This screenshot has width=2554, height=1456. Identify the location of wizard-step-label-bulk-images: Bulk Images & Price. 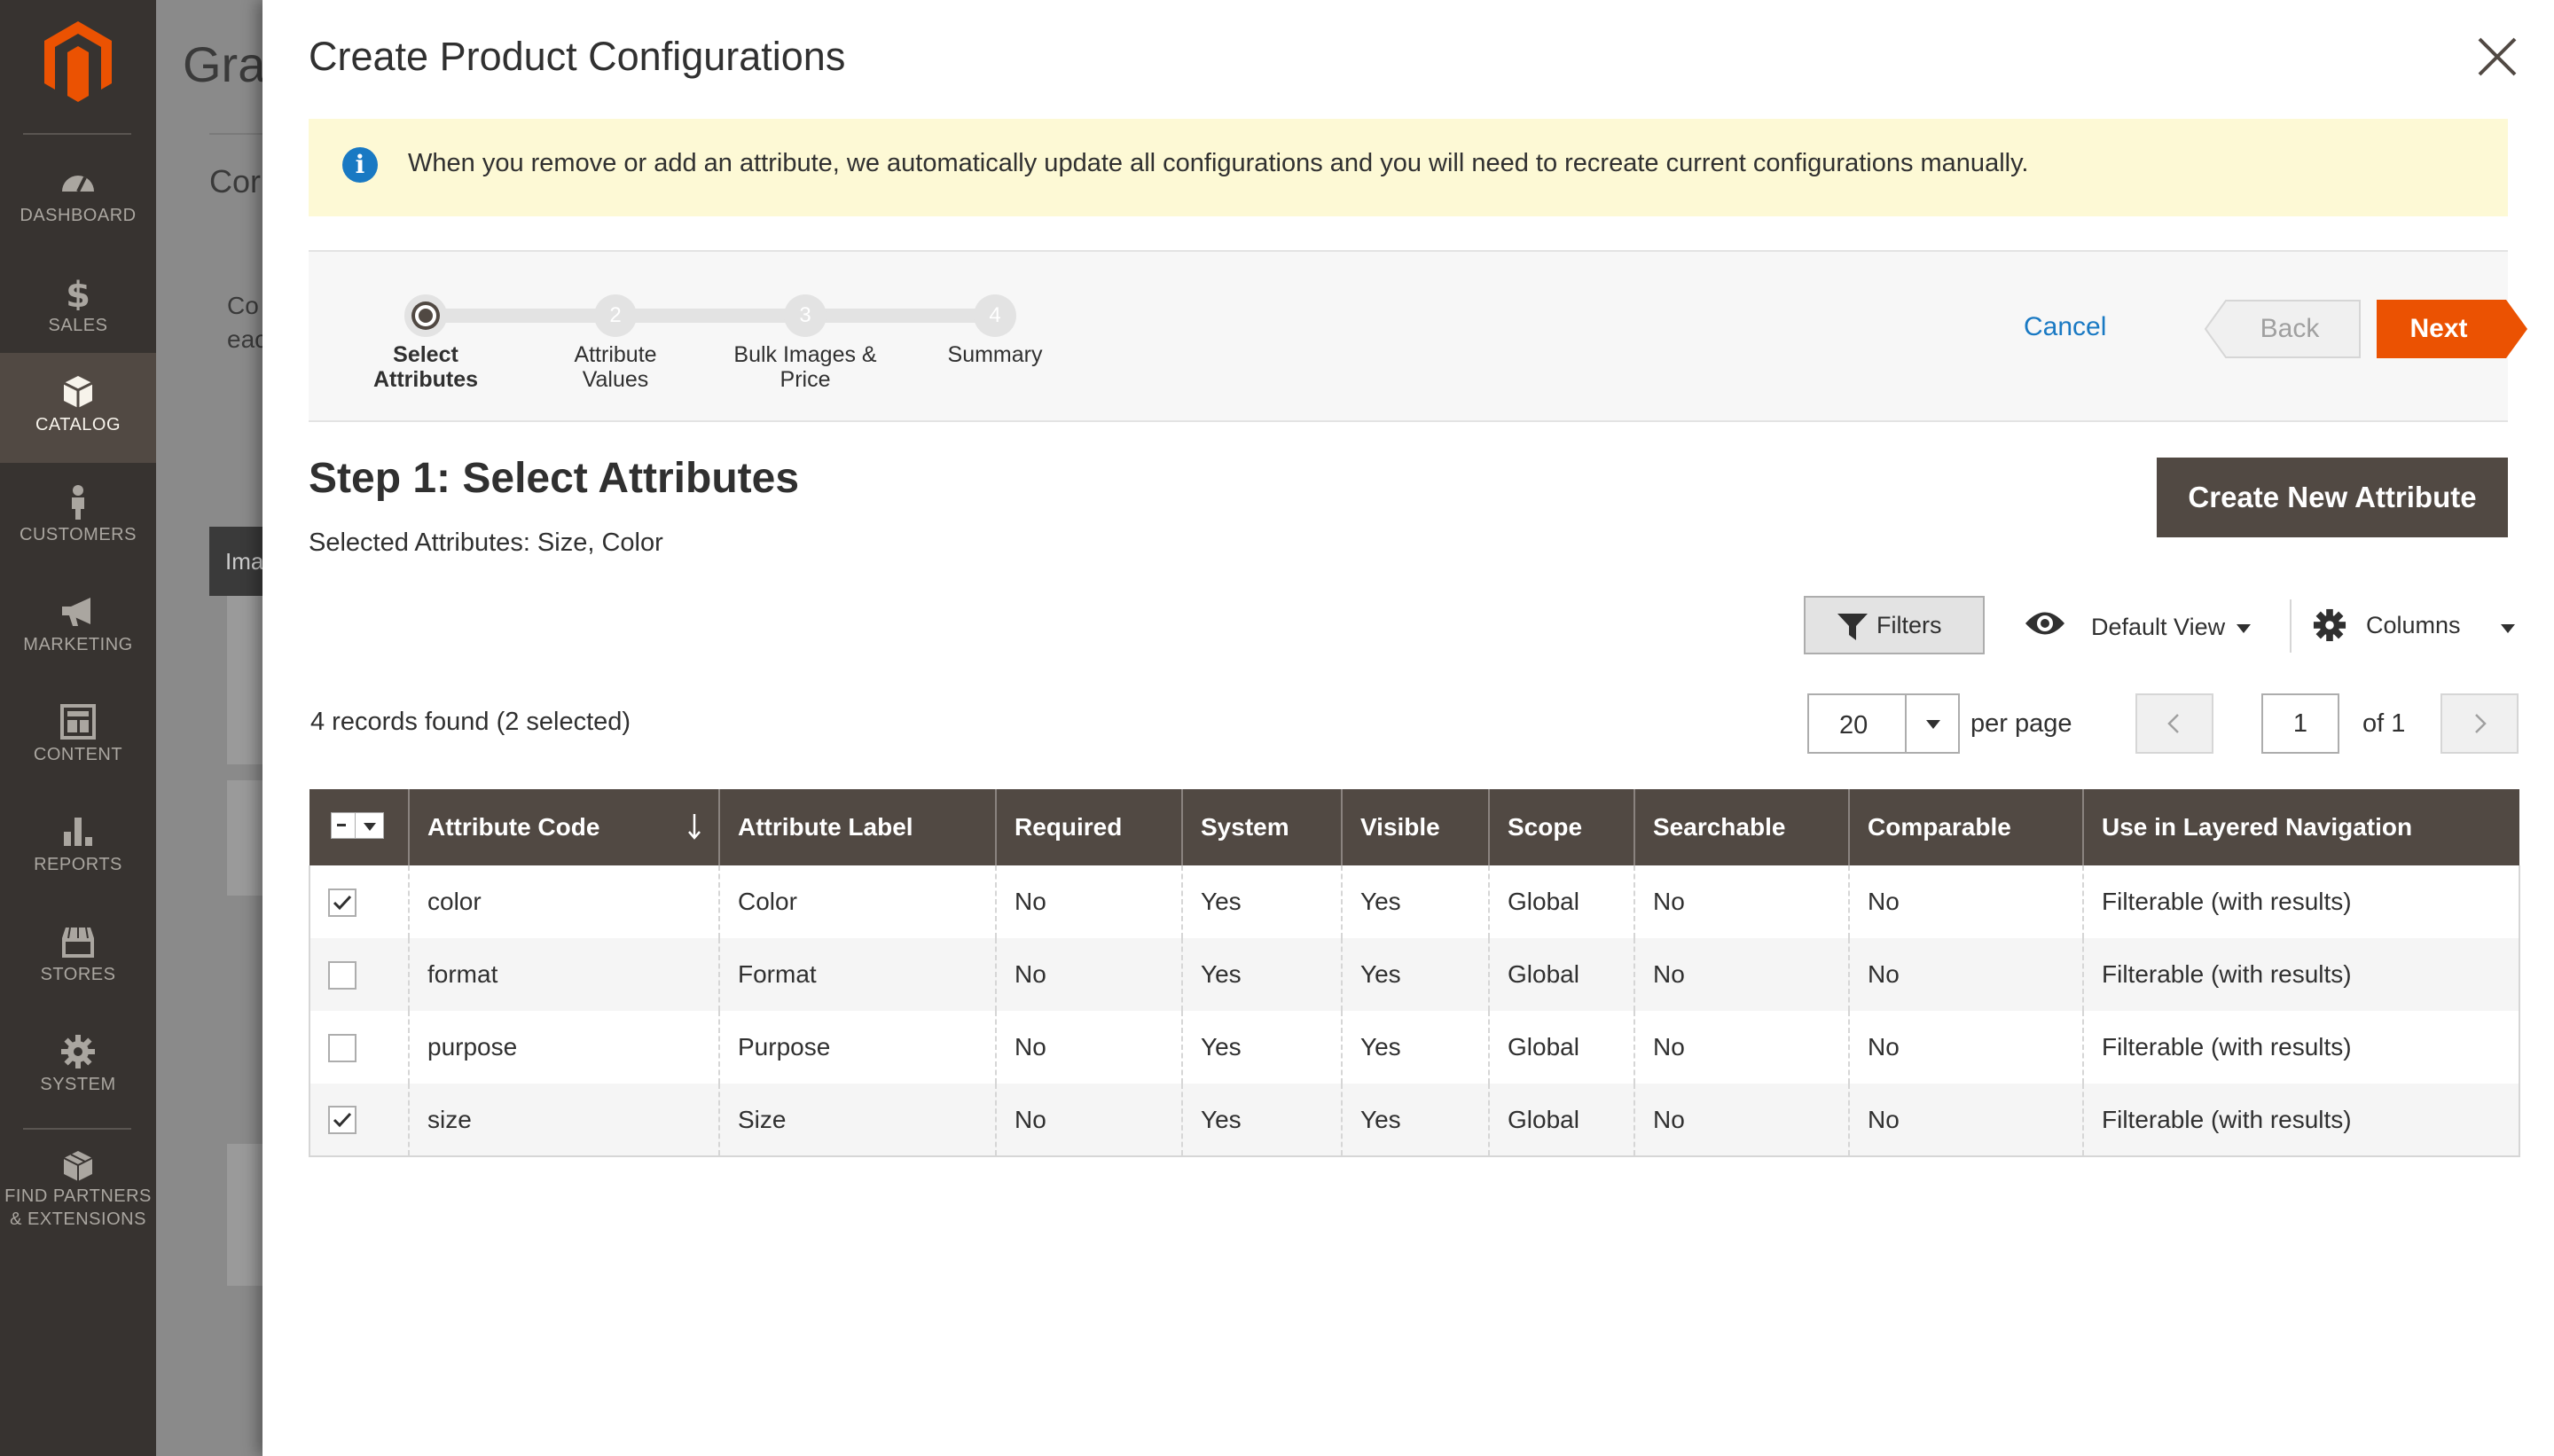
(805, 367).